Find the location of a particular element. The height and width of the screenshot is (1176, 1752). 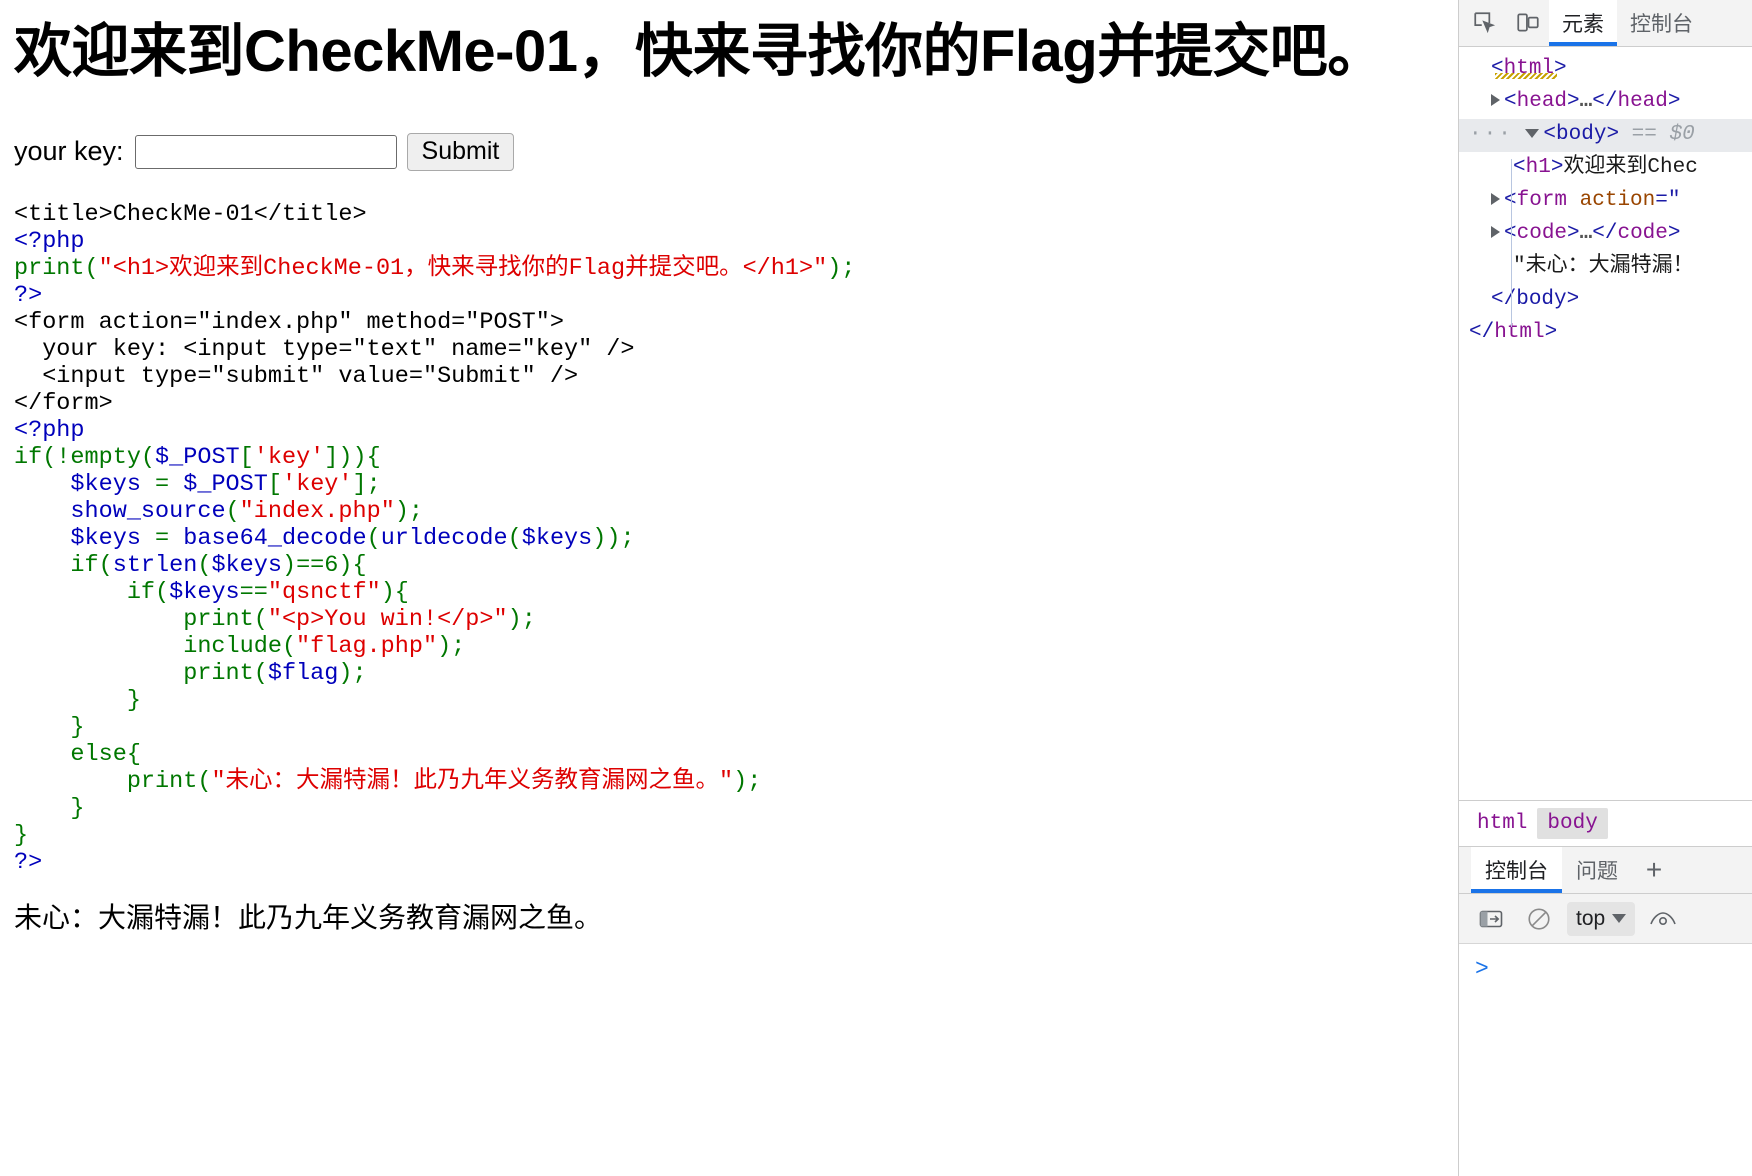

console-sidebar-icon is located at coordinates (1491, 919).